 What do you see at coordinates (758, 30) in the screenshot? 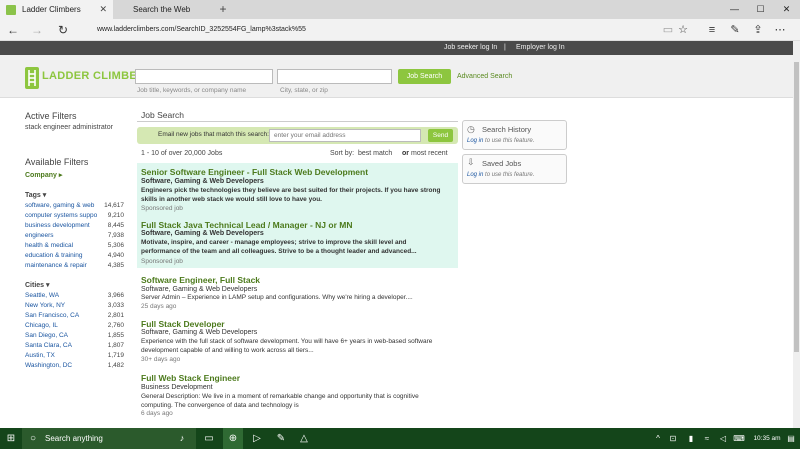
I see `share-icon: ⇪` at bounding box center [758, 30].